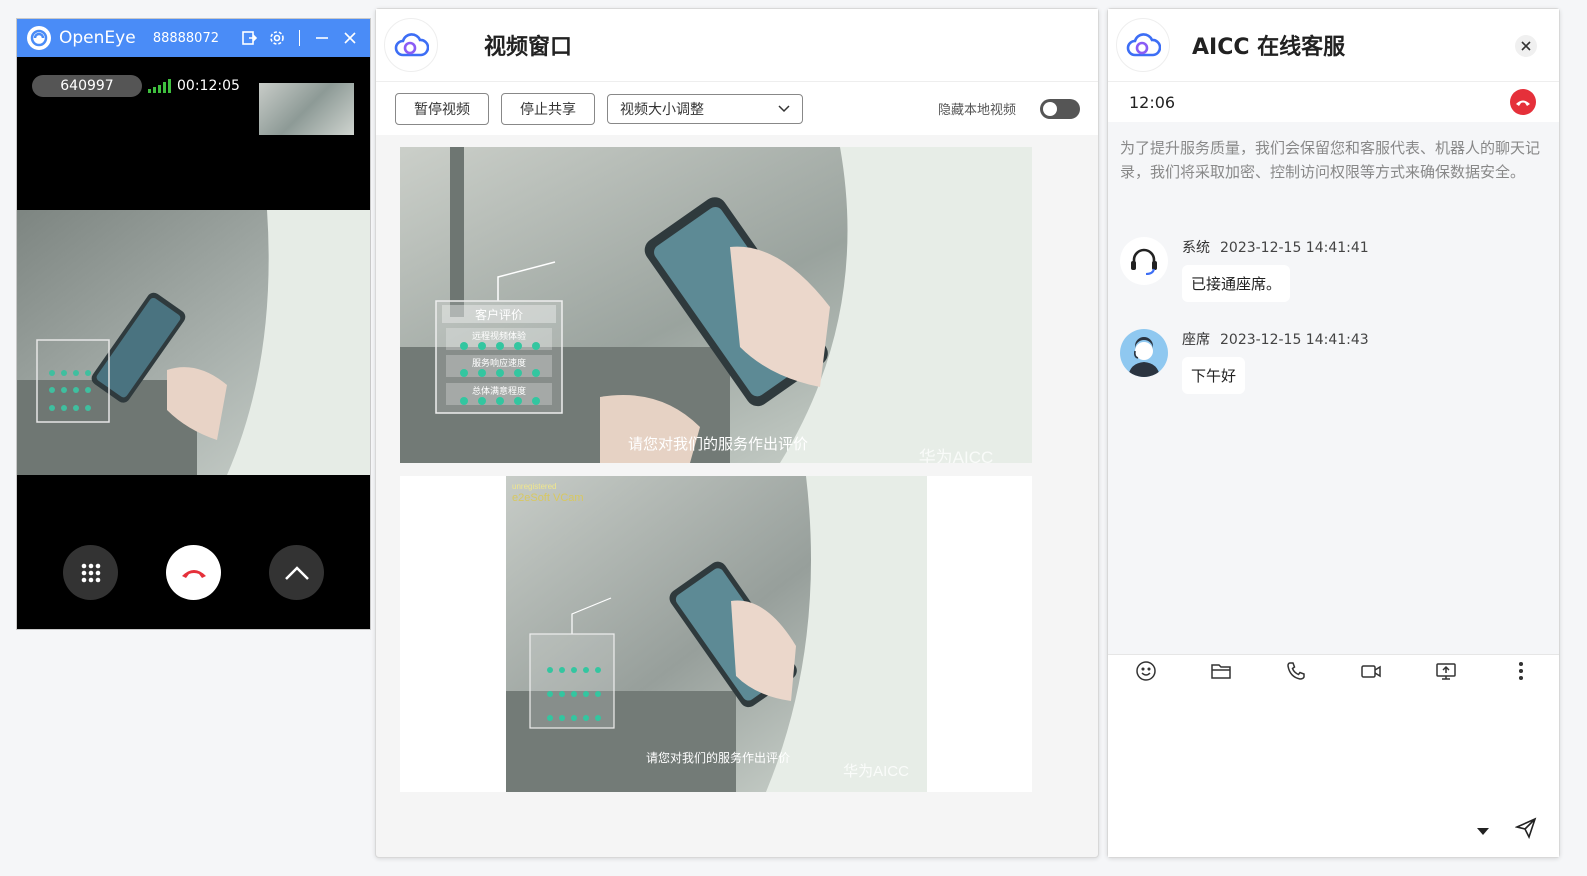 The image size is (1587, 876). I want to click on hide-local-video-toggle, so click(1060, 108).